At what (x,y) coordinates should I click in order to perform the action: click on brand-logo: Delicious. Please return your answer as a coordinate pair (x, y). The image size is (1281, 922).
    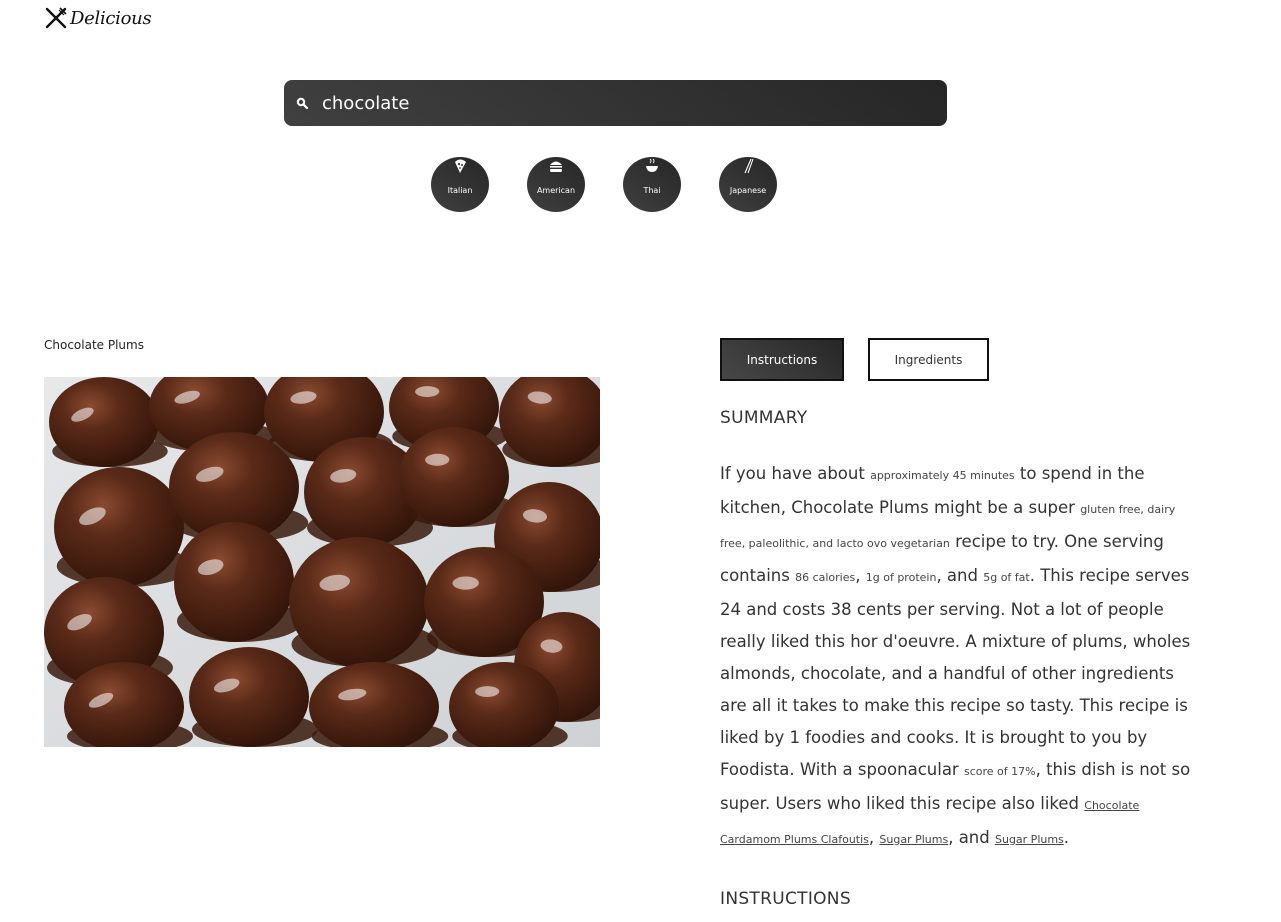
    Looking at the image, I should click on (98, 18).